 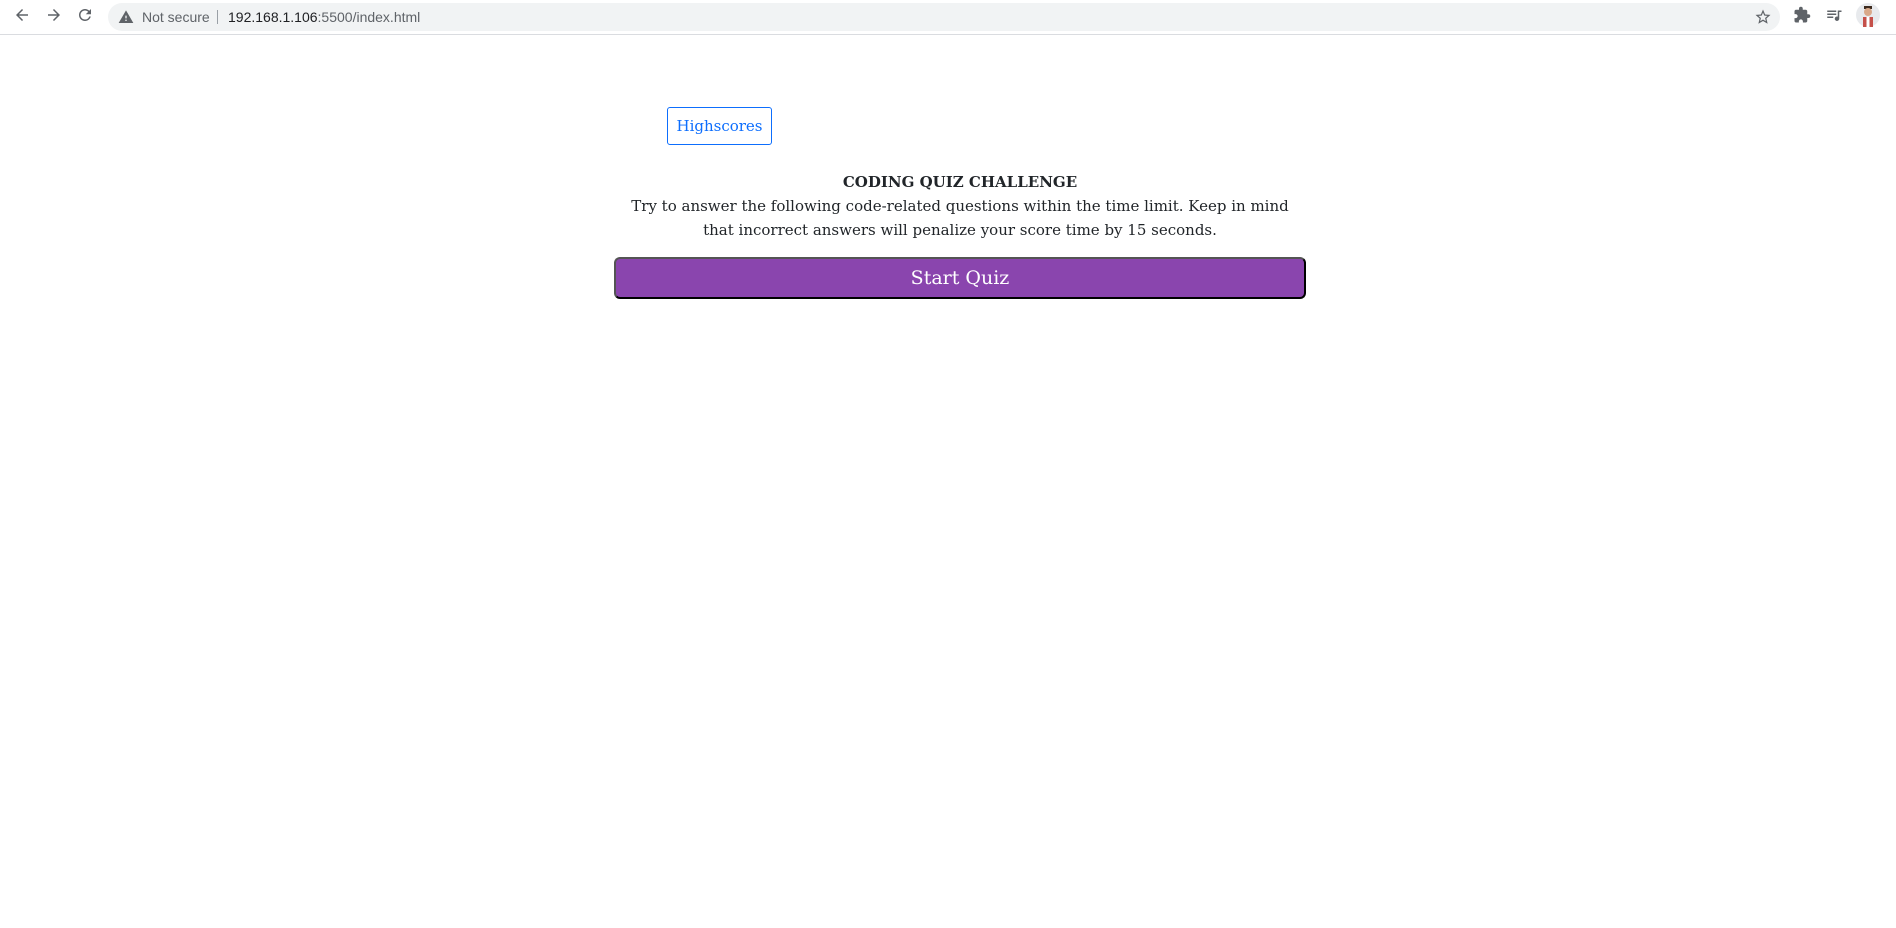 I want to click on media-queue-icon, so click(x=1834, y=17).